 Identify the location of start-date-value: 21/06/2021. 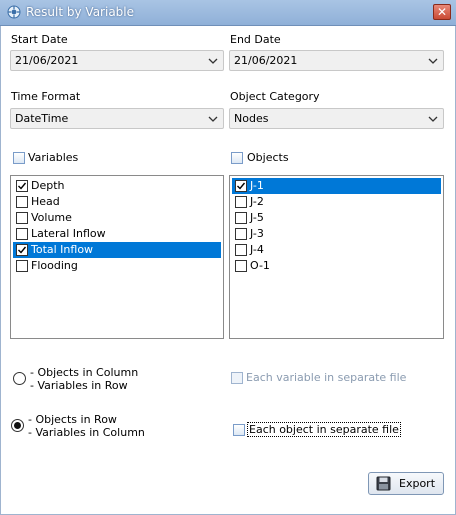
(47, 60).